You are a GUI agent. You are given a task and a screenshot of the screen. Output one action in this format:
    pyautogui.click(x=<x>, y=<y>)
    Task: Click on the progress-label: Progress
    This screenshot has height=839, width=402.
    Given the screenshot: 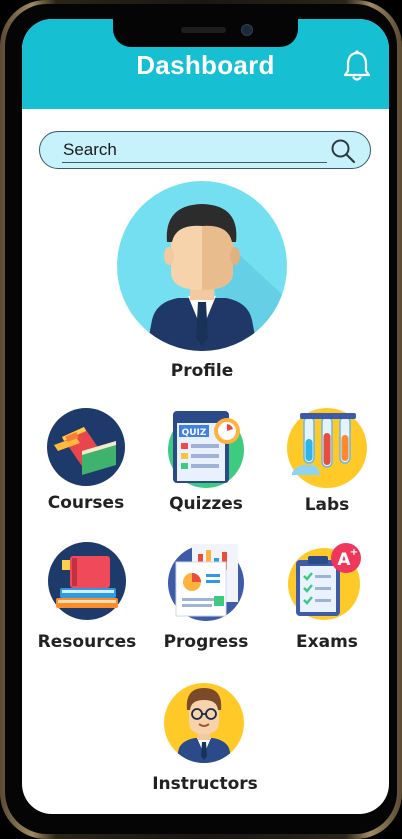 What is the action you would take?
    pyautogui.click(x=206, y=642)
    